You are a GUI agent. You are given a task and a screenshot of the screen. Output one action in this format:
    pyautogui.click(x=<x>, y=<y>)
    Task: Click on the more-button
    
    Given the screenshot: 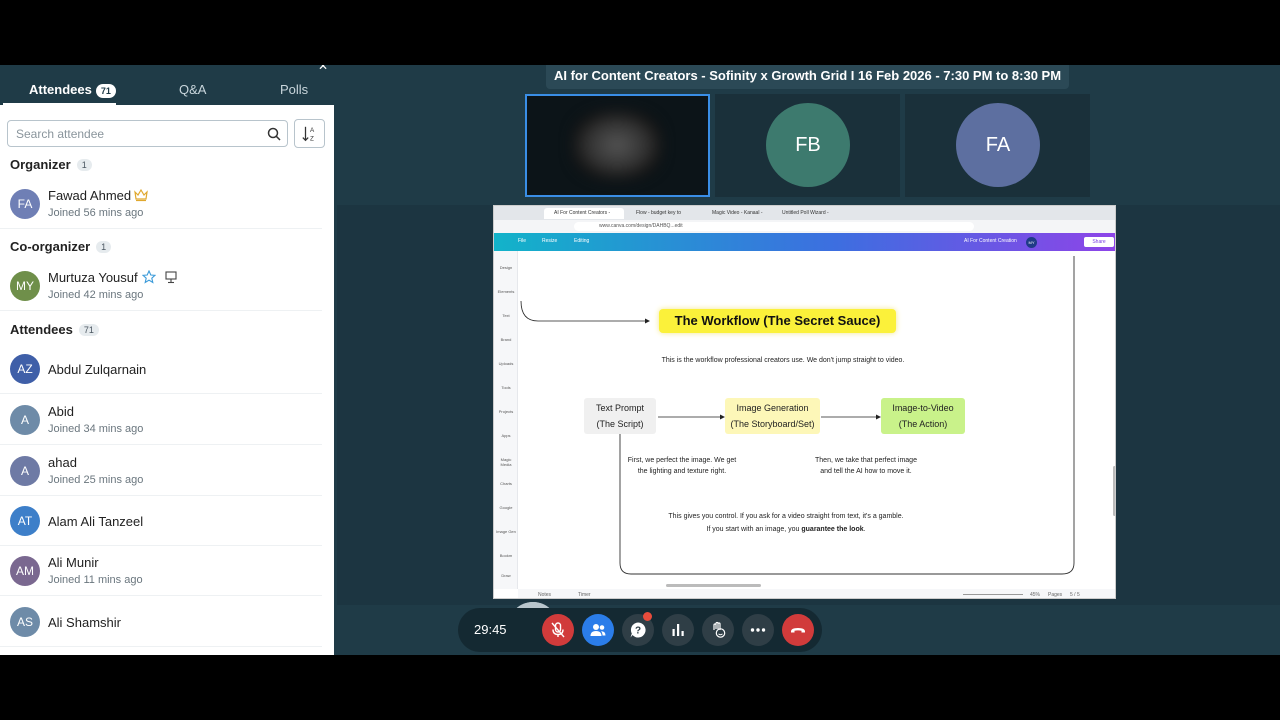 What is the action you would take?
    pyautogui.click(x=758, y=630)
    